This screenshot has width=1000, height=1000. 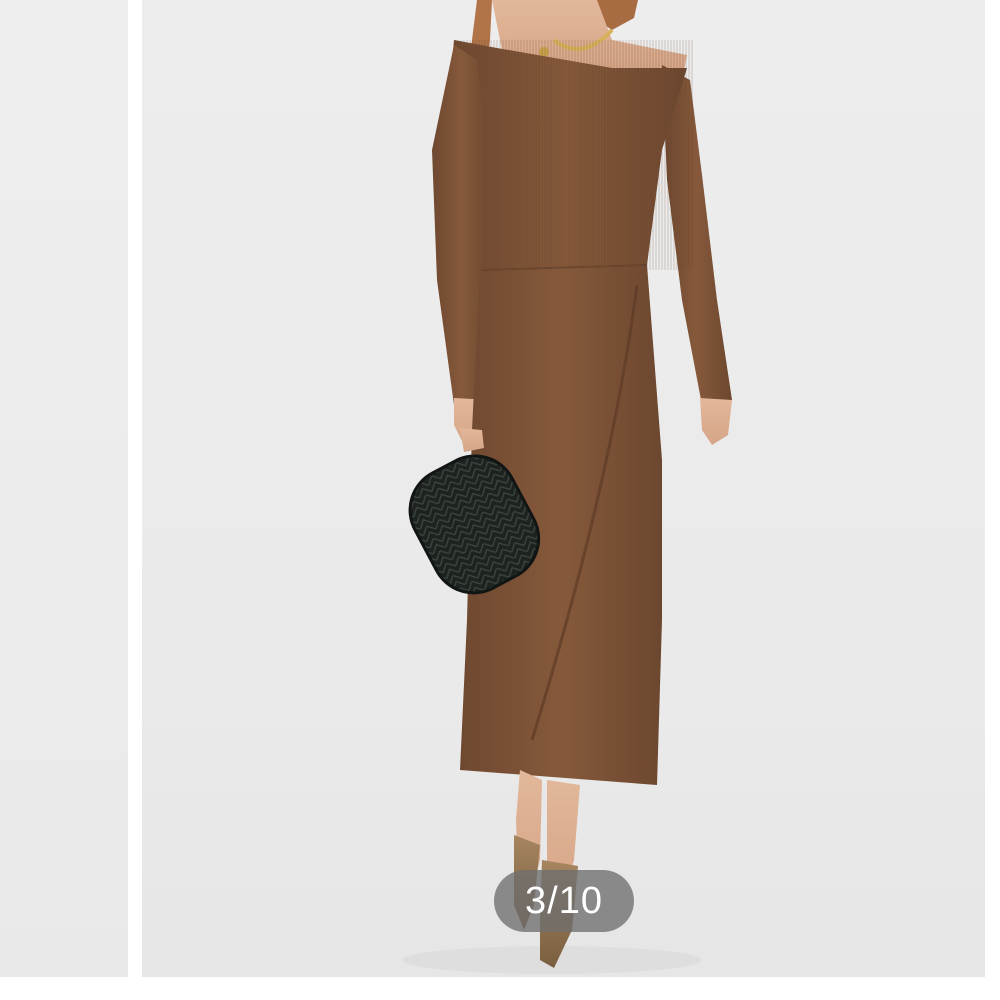 I want to click on image-counter-text: 3/10, so click(x=564, y=900).